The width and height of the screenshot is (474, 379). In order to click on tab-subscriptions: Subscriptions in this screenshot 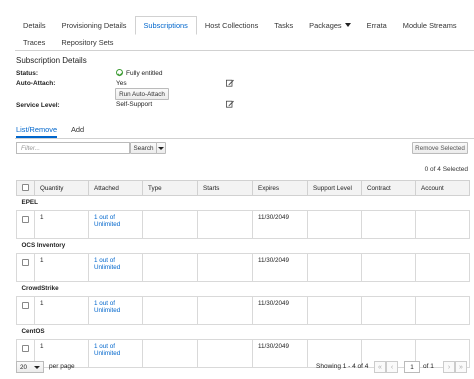, I will do `click(165, 25)`.